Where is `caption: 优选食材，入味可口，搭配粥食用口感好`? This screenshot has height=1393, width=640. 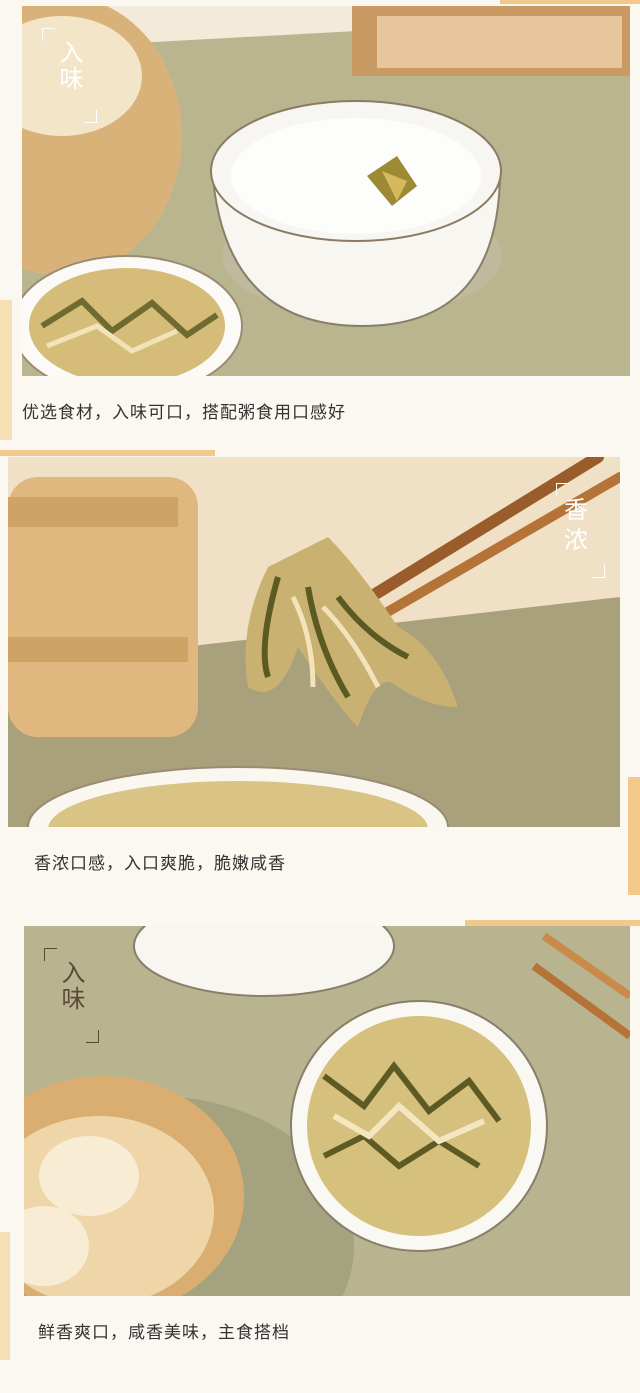 caption: 优选食材，入味可口，搭配粥食用口感好 is located at coordinates (184, 413).